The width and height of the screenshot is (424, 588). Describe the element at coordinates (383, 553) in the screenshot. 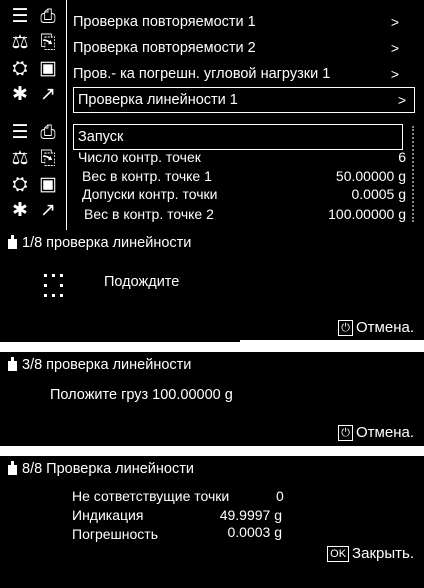

I see `close-label: Закрыть.` at that location.